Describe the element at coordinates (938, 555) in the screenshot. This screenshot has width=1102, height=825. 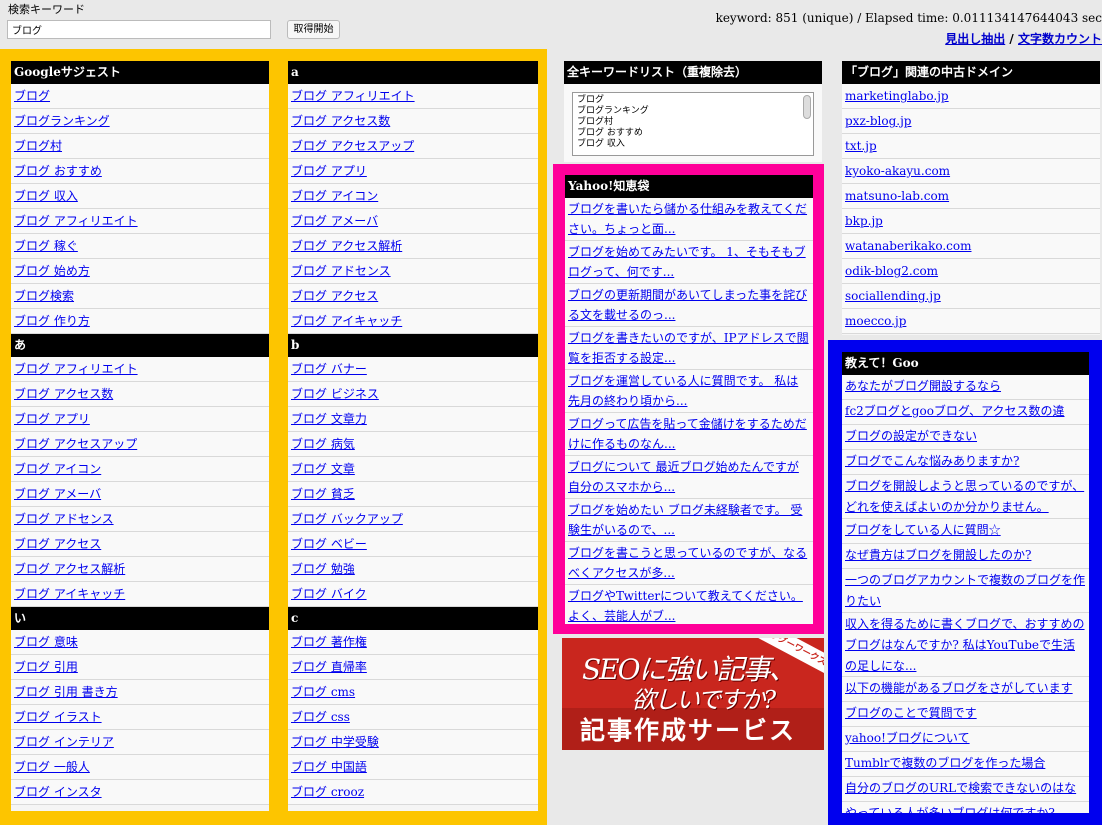
I see `goo-question-link: なぜ貴方はブログを開設したのか?` at that location.